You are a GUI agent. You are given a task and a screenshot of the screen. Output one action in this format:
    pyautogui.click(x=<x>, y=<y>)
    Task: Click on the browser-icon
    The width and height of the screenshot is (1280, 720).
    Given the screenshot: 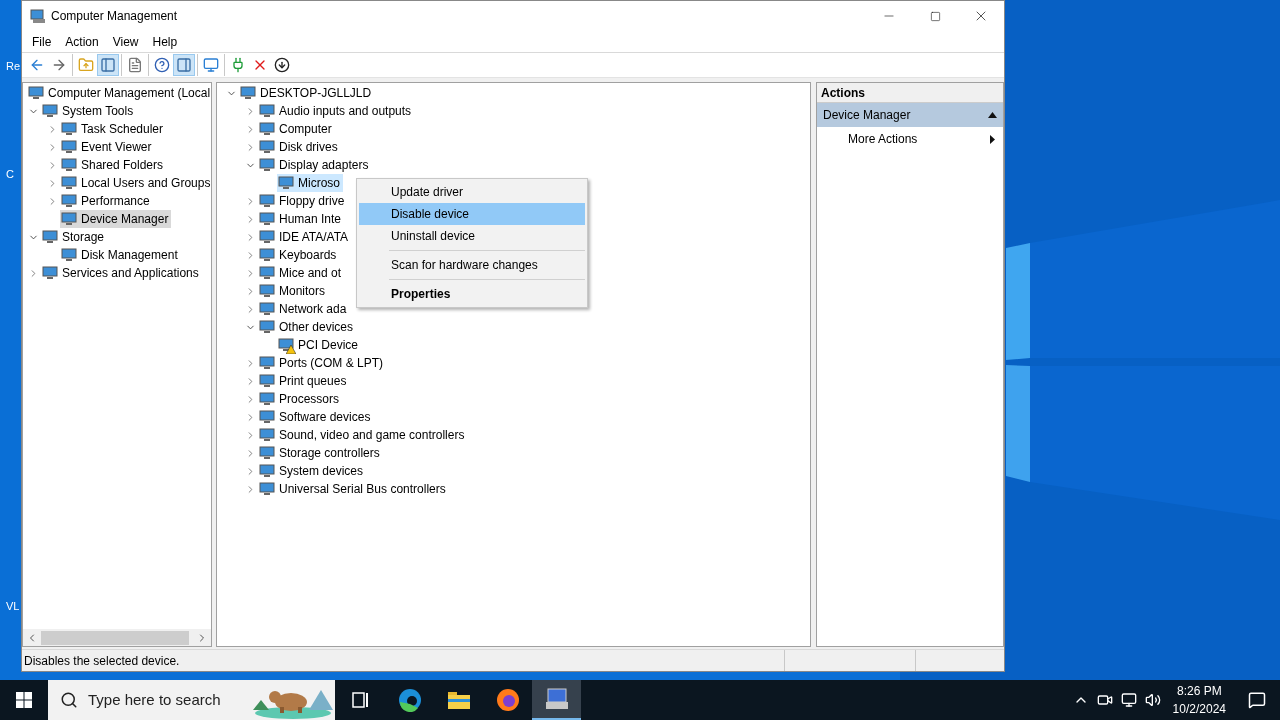 What is the action you would take?
    pyautogui.click(x=409, y=700)
    